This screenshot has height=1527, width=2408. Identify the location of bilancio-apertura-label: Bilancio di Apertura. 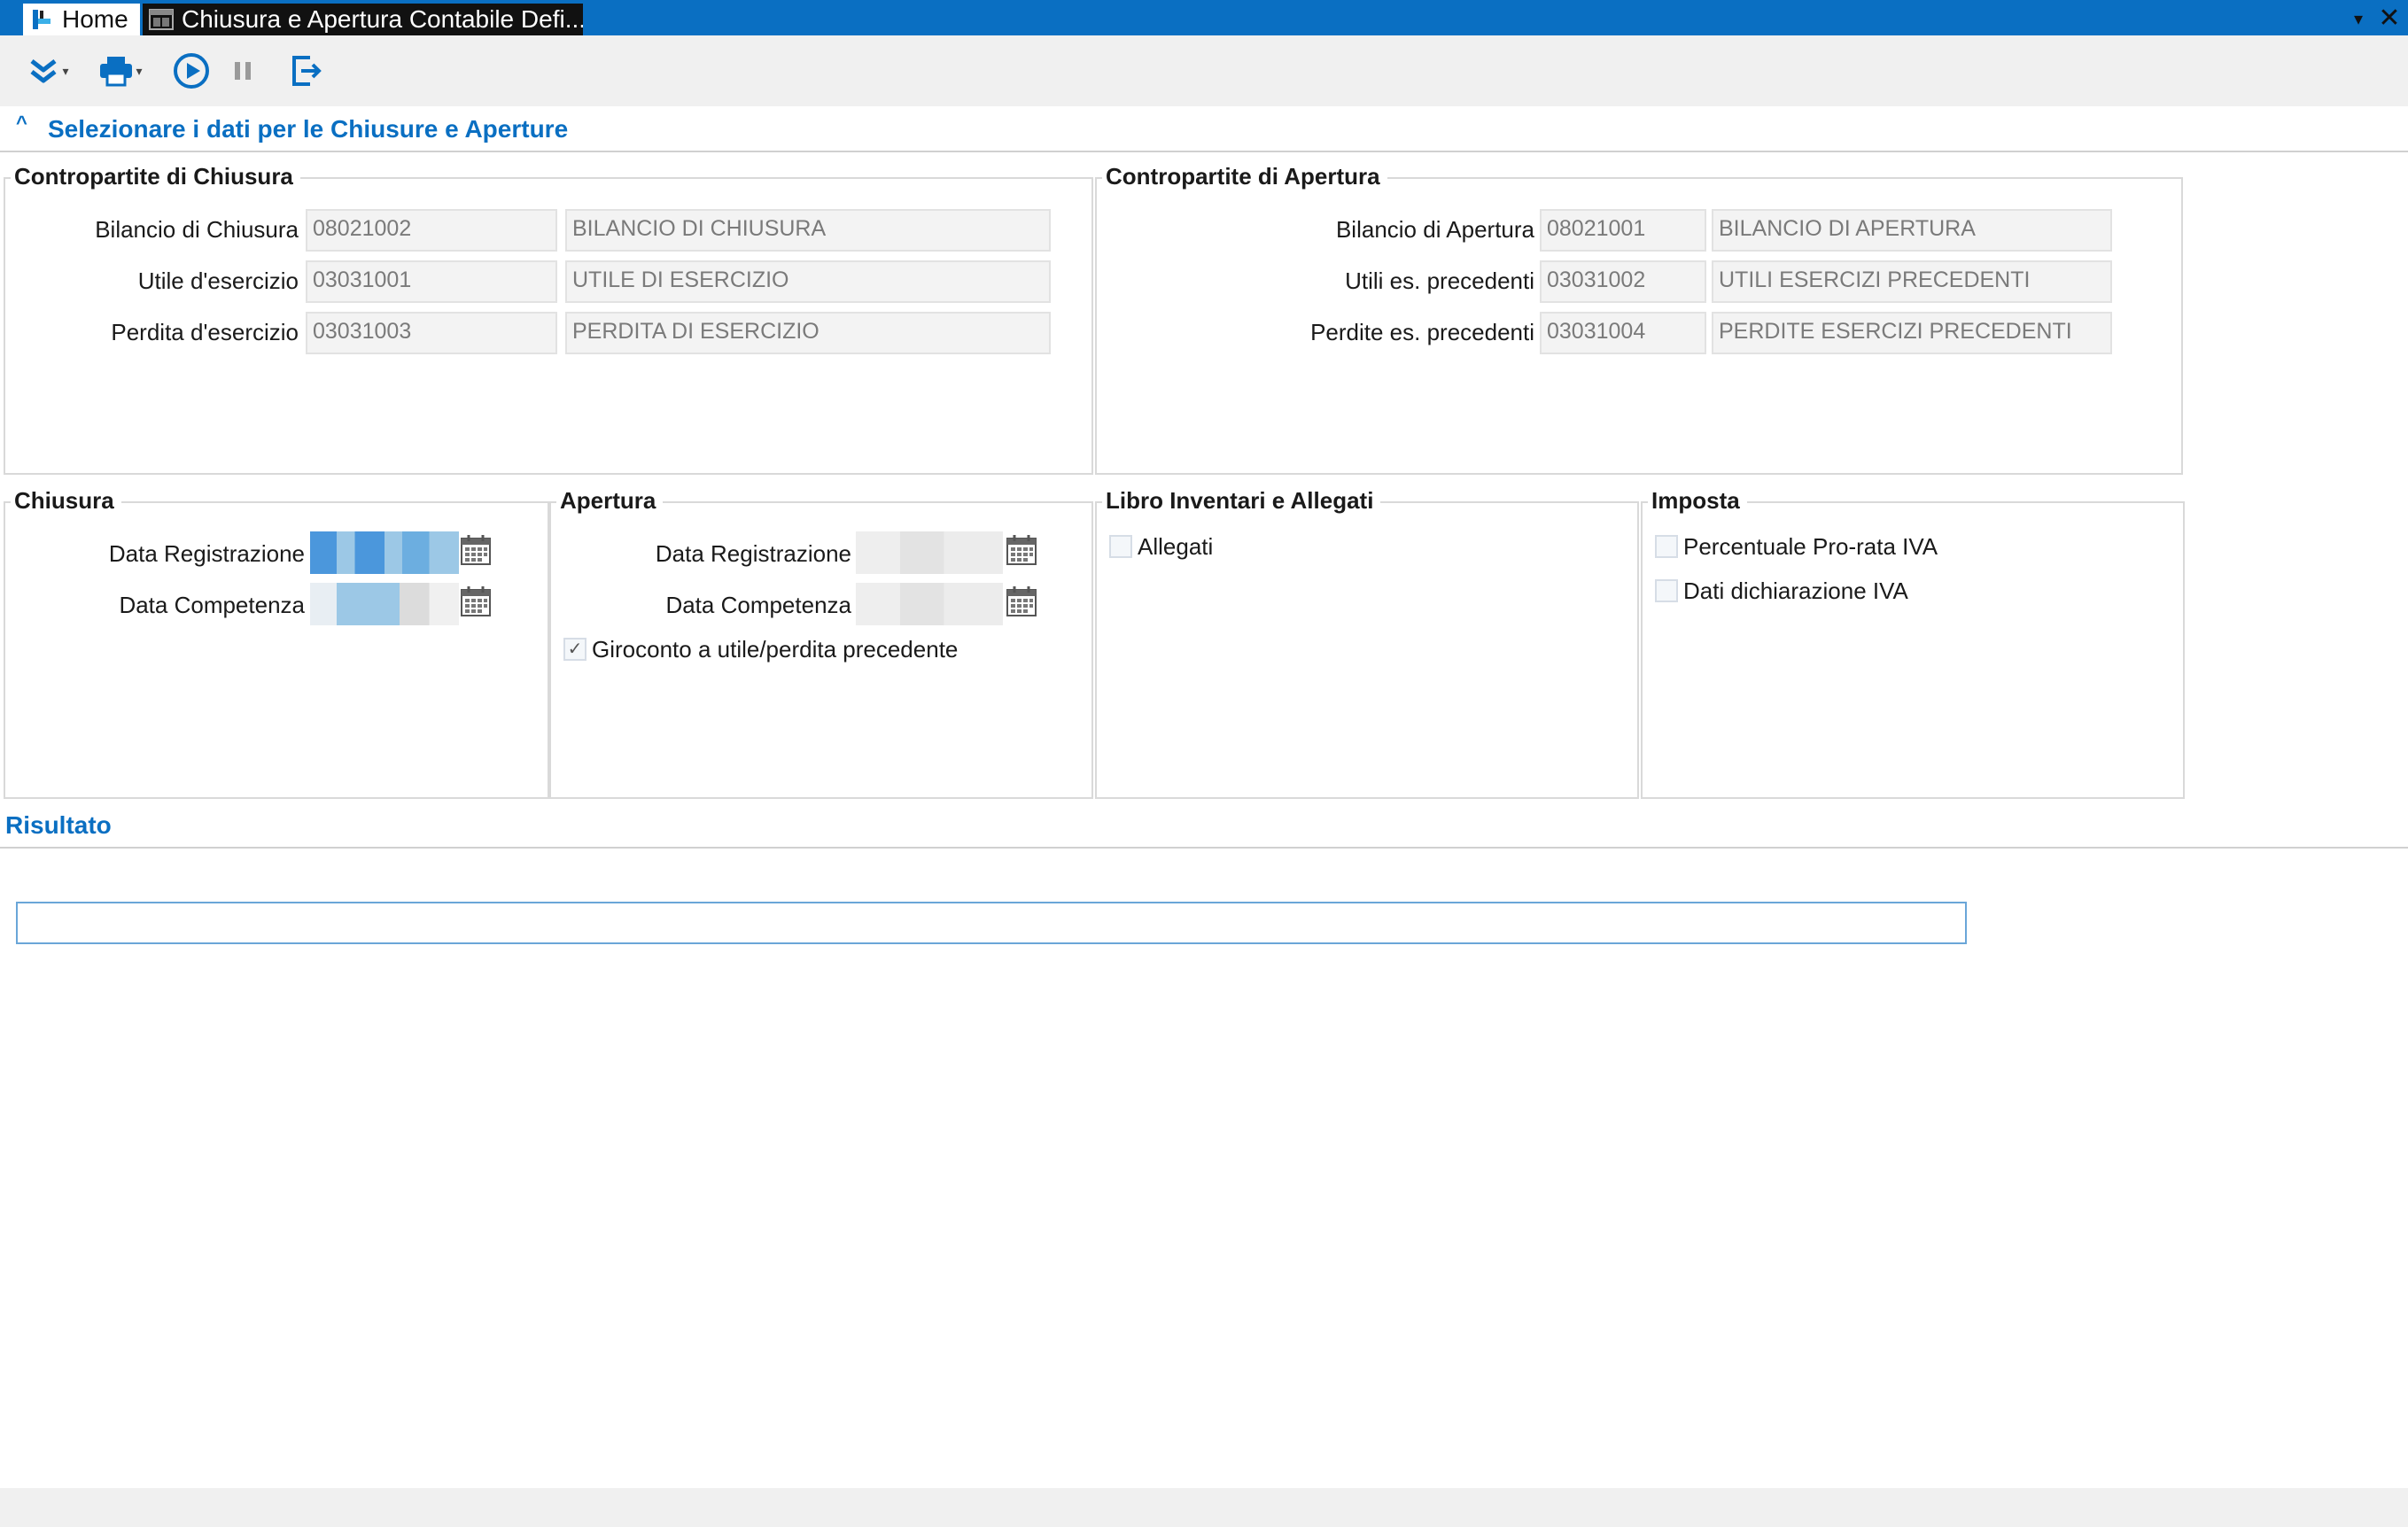
(1435, 230).